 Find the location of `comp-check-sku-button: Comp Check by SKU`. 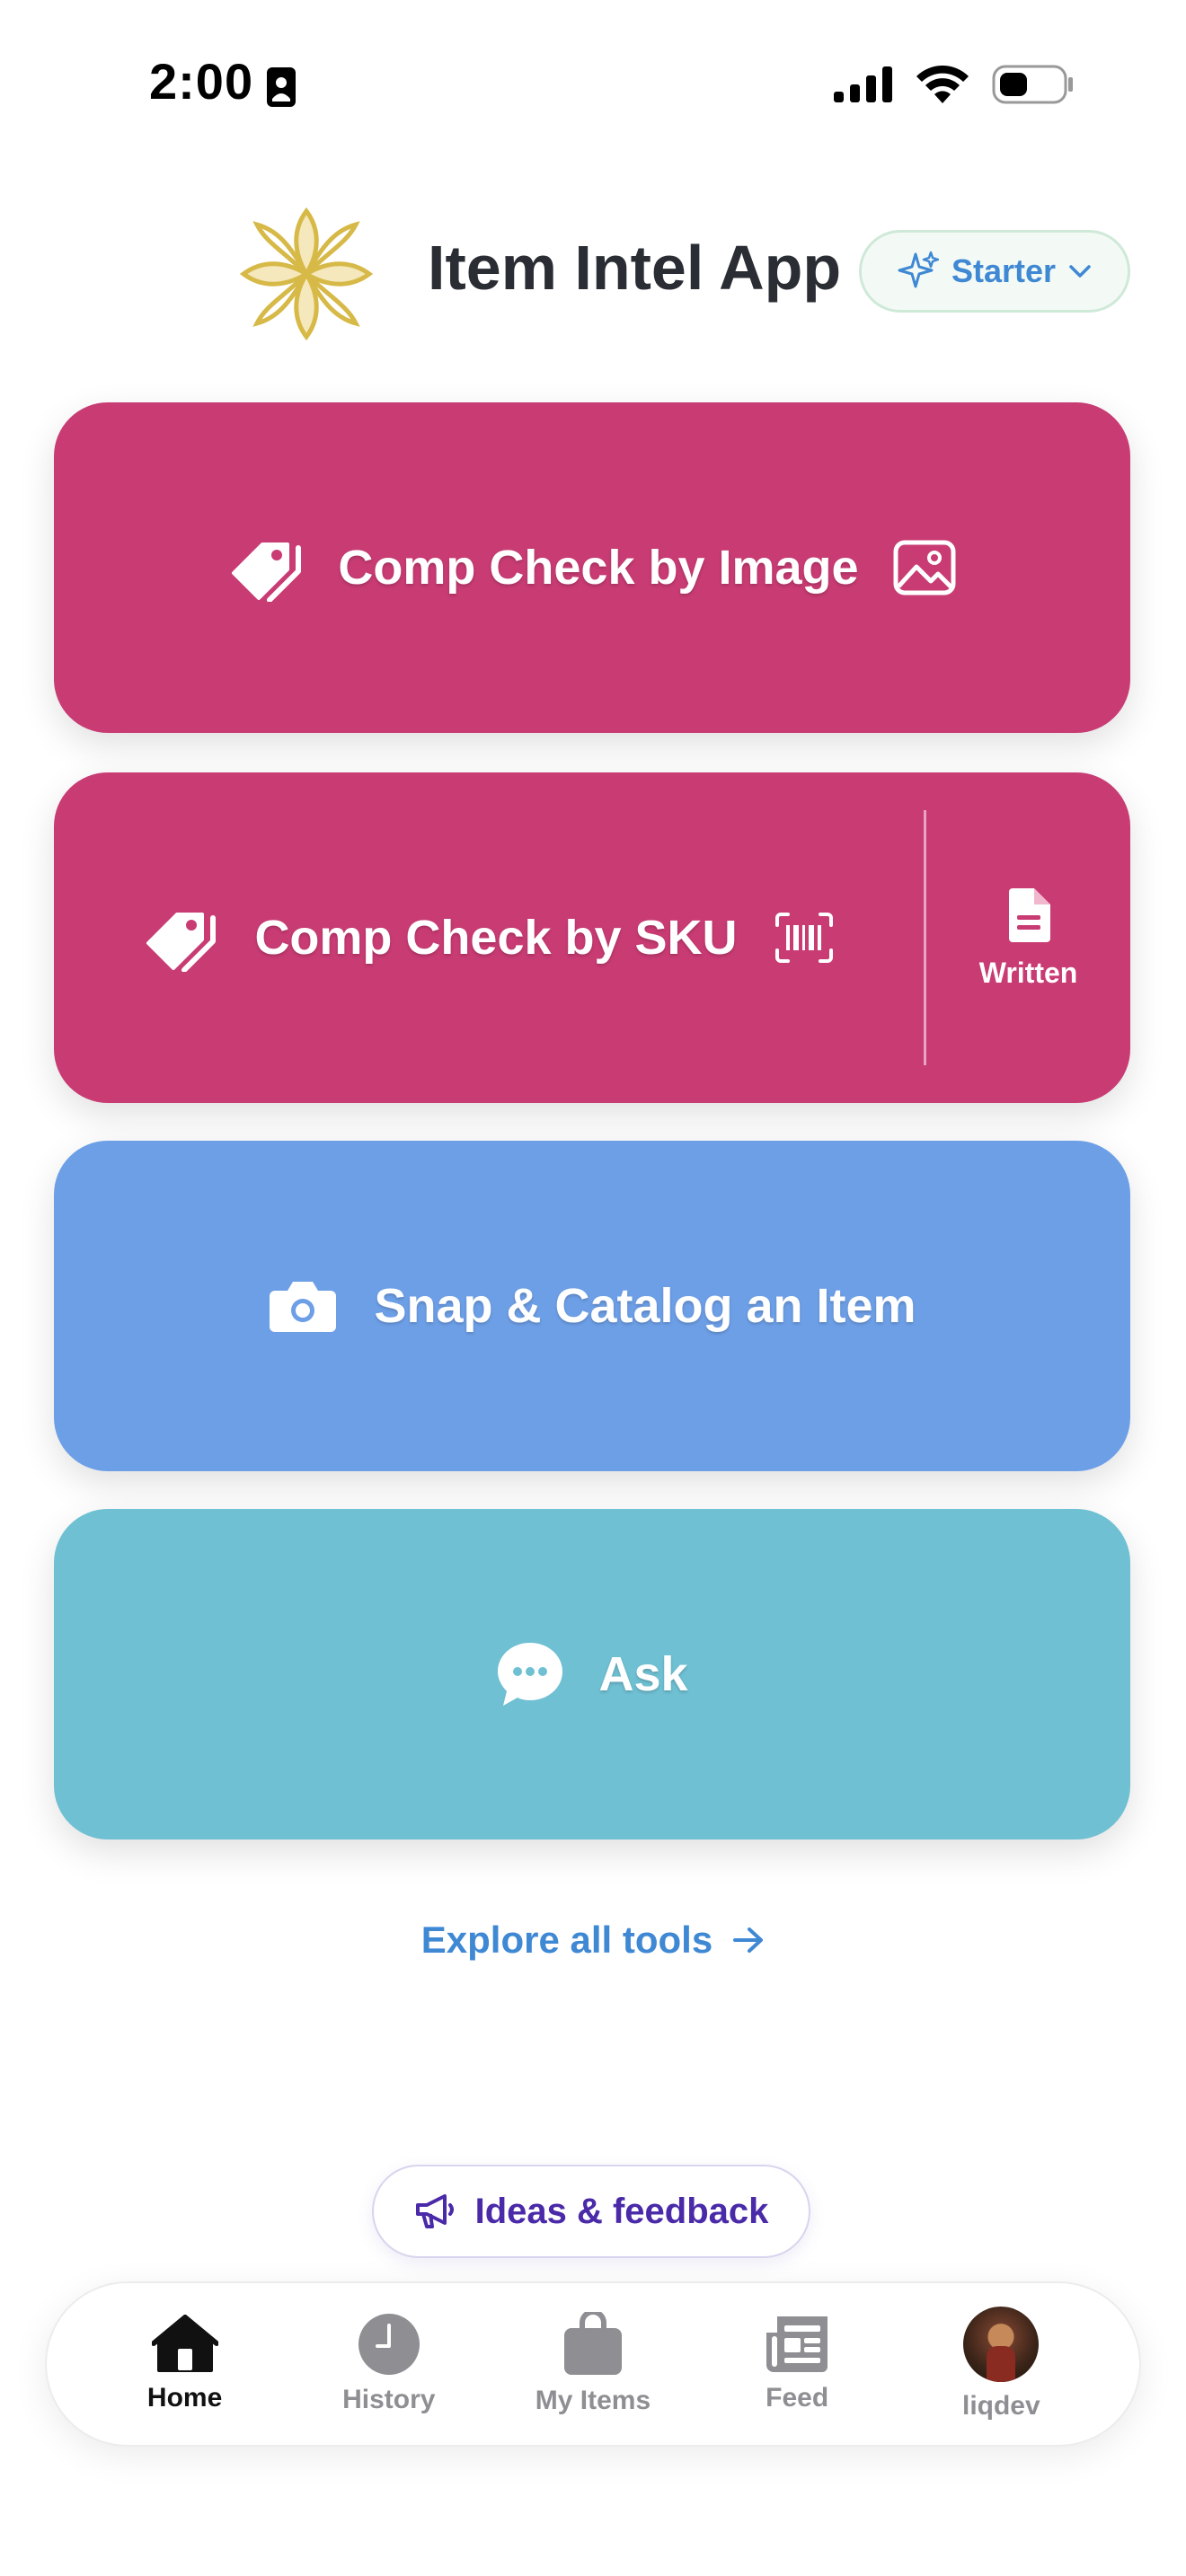

comp-check-sku-button: Comp Check by SKU is located at coordinates (489, 937).